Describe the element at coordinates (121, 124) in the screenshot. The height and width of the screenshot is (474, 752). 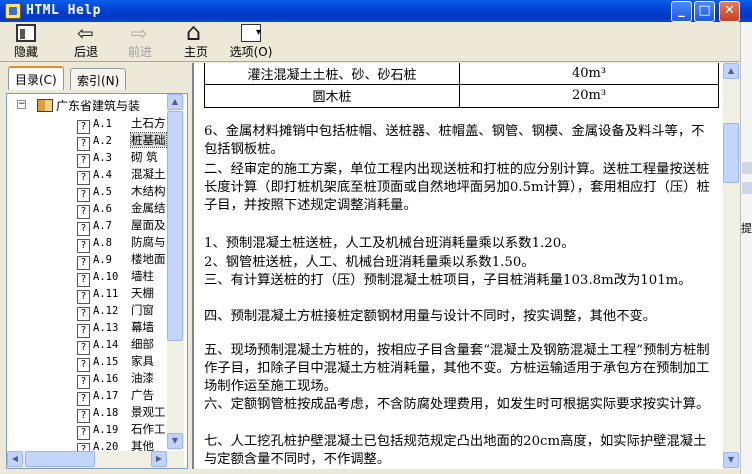
I see `tree-item: ? A.1 土石方` at that location.